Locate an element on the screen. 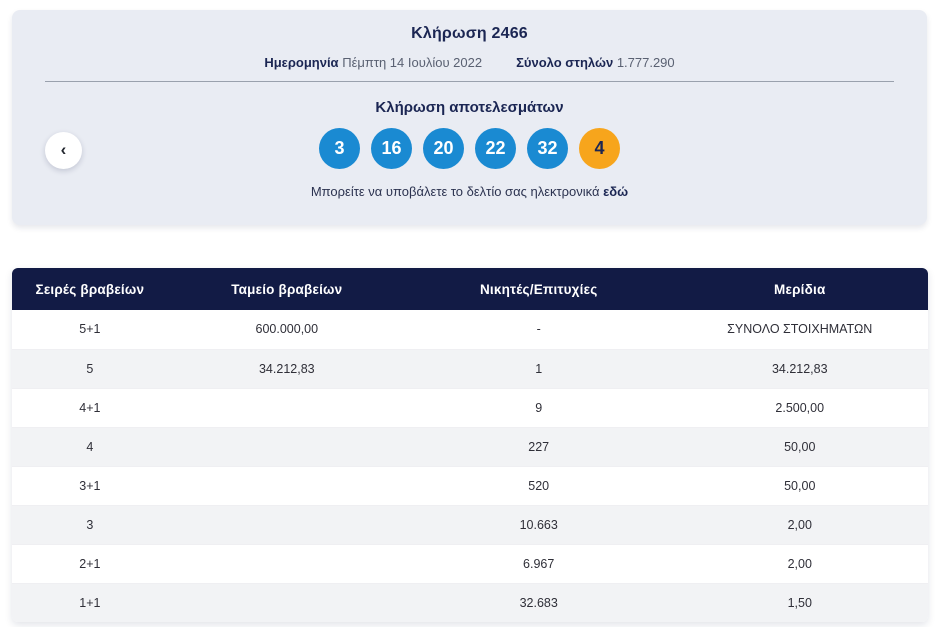 The image size is (939, 627). draw-title: Κλήρωση 2466 is located at coordinates (469, 33).